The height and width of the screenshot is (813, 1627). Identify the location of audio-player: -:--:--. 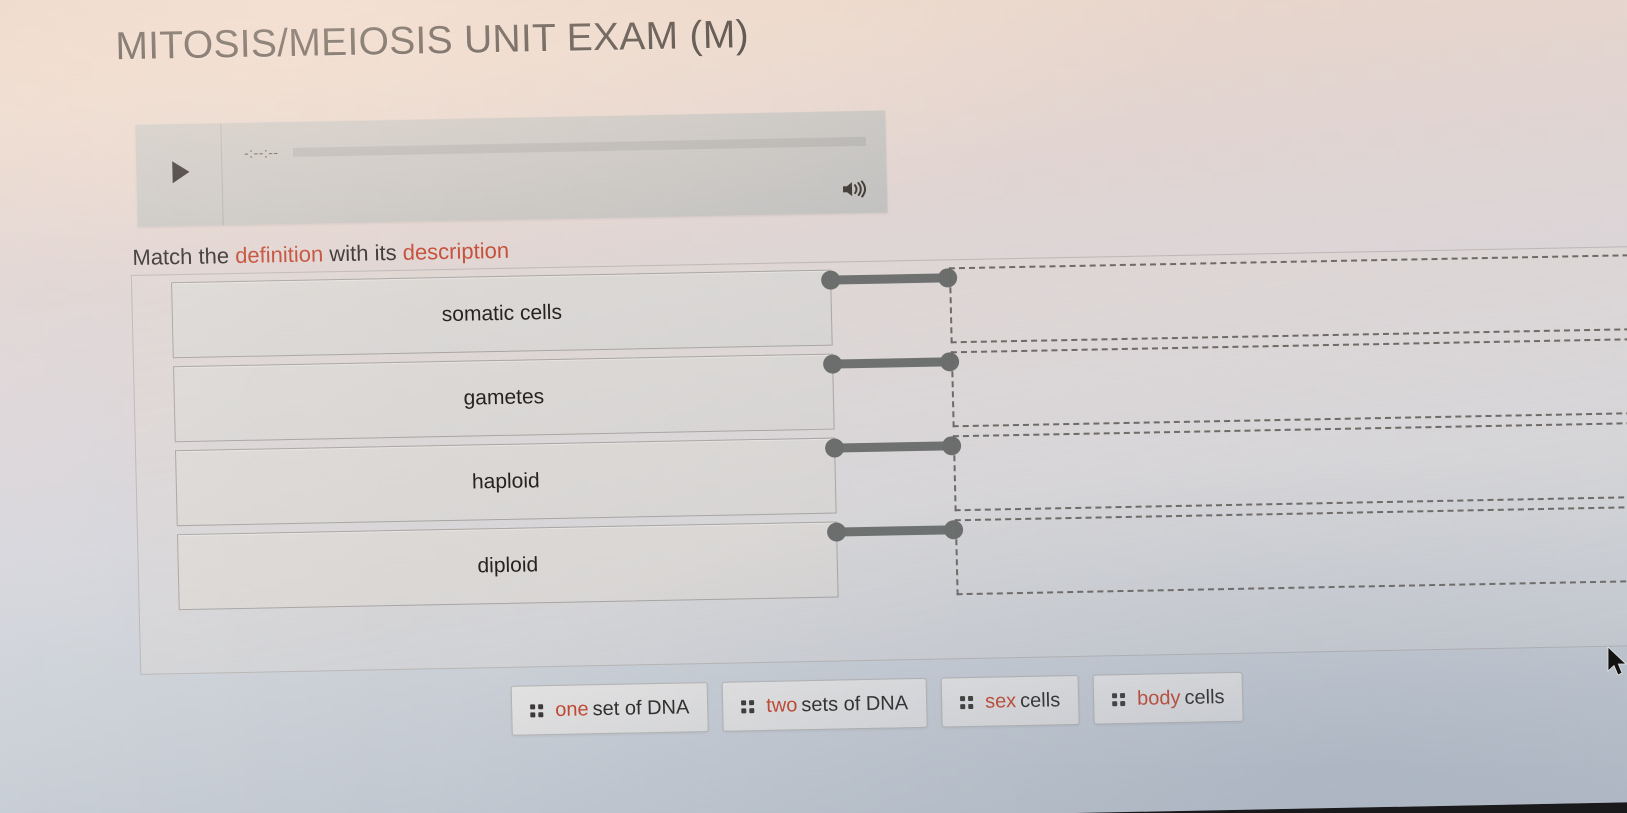
(511, 168).